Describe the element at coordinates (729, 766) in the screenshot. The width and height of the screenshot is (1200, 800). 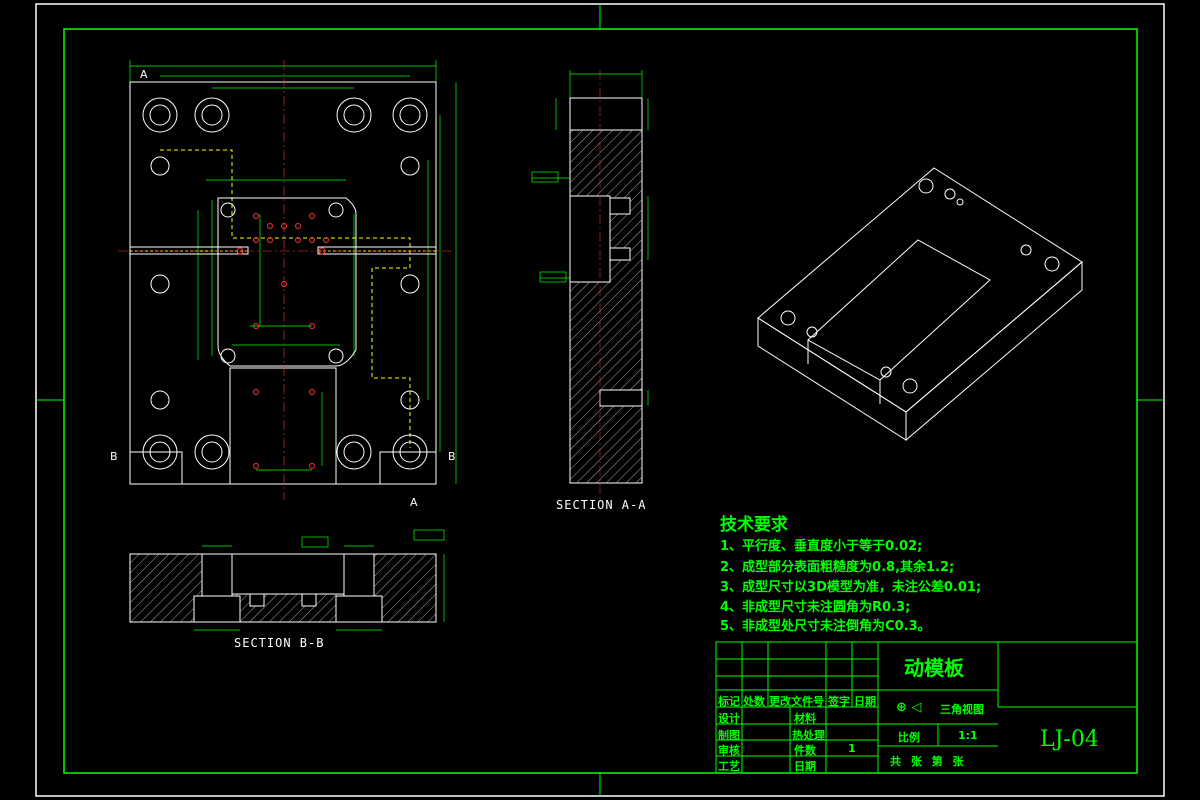
I see `row-process: 工艺` at that location.